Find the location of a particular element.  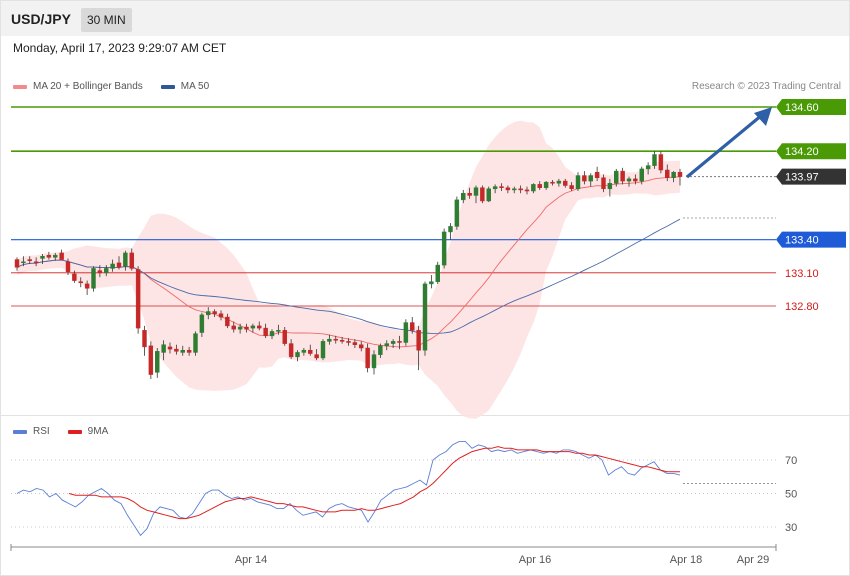

x-tick-label: Apr 14 is located at coordinates (251, 560).